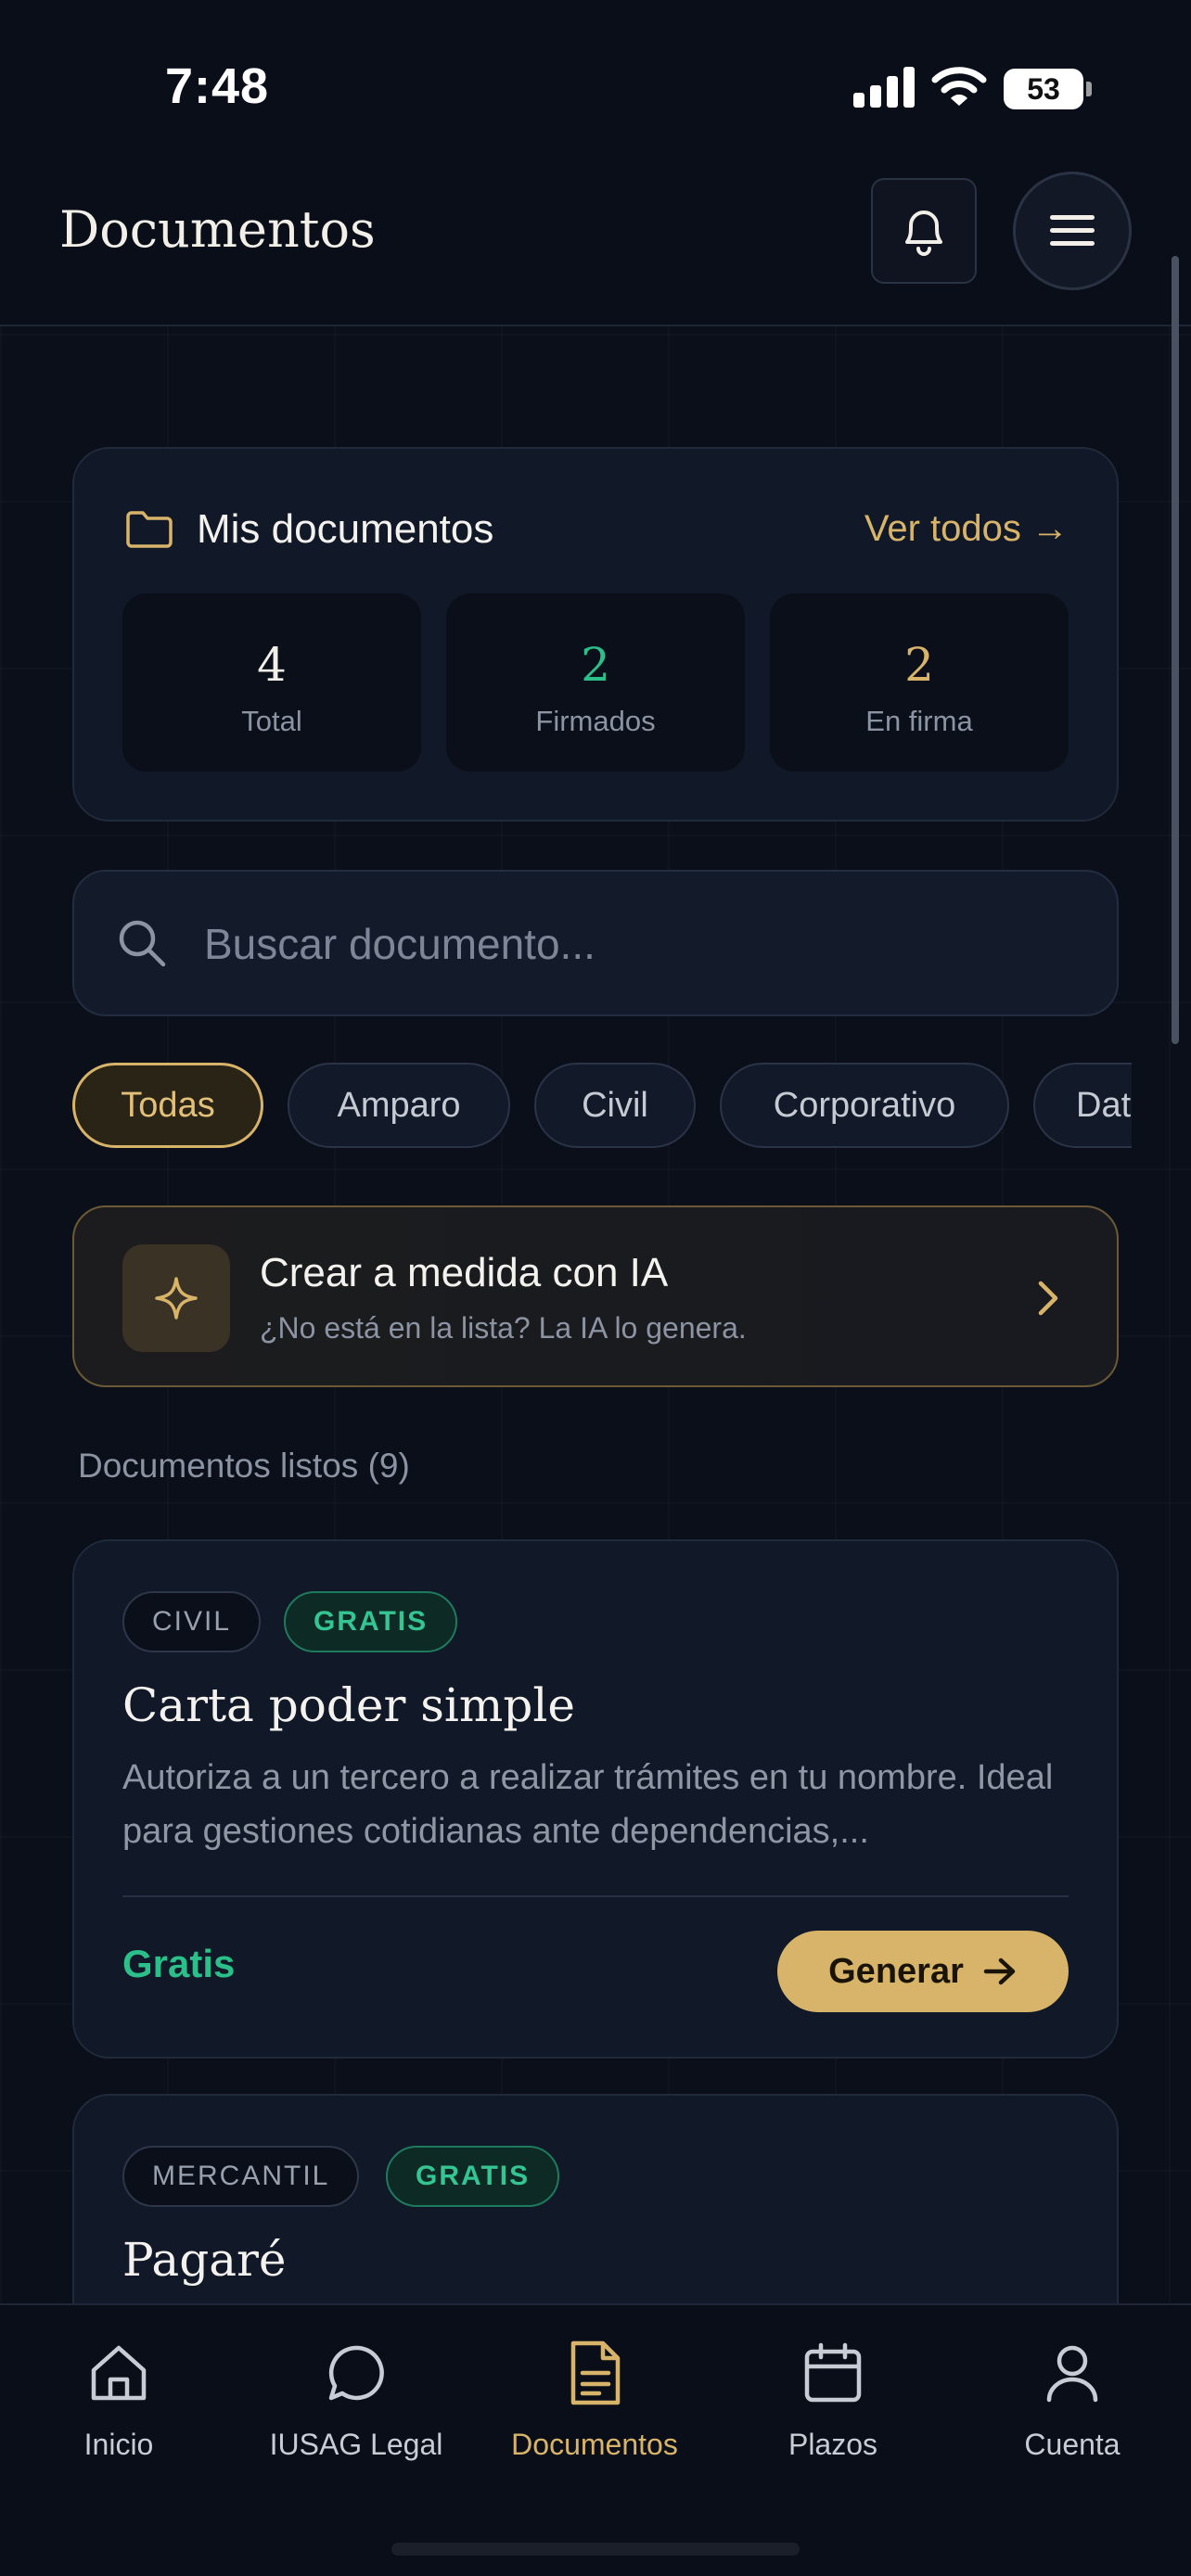  I want to click on calendar-icon, so click(833, 2372).